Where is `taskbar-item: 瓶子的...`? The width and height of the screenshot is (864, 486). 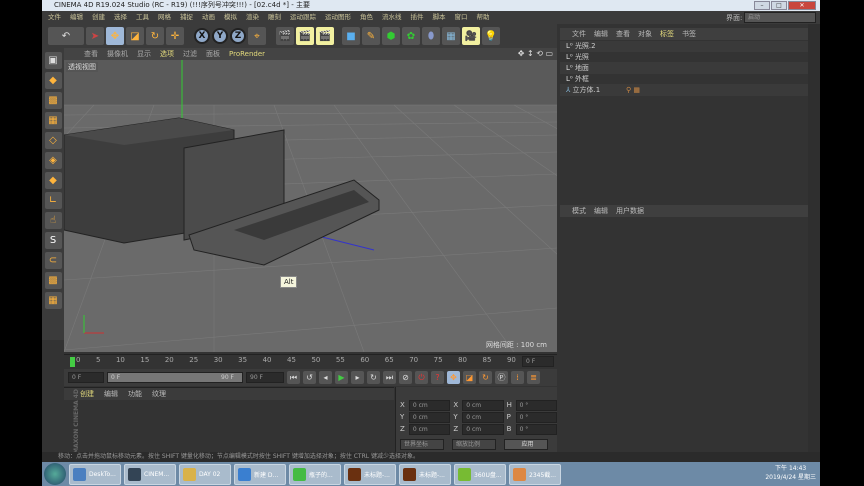
taskbar-item: 瓶子的... is located at coordinates (315, 474).